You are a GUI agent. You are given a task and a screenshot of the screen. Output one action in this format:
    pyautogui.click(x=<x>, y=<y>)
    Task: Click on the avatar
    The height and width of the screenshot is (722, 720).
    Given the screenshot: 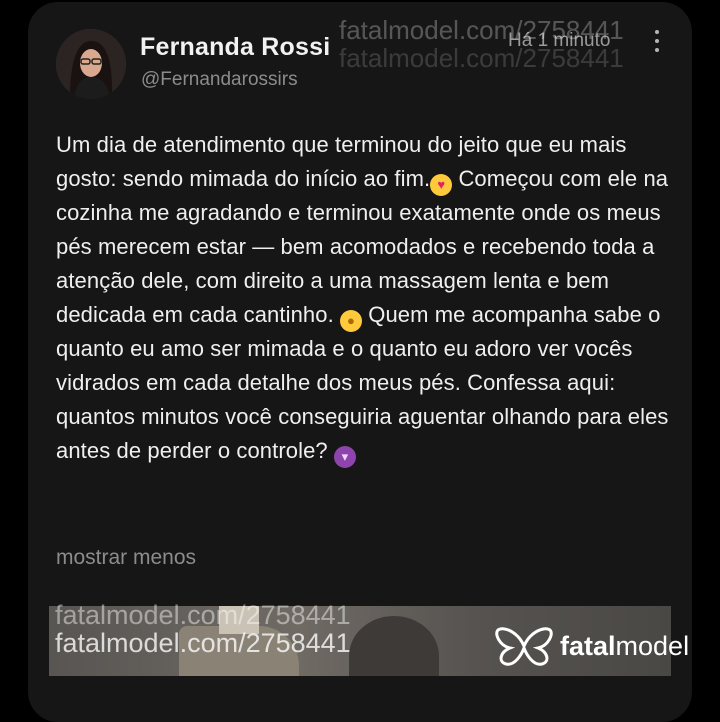 What is the action you would take?
    pyautogui.click(x=91, y=64)
    